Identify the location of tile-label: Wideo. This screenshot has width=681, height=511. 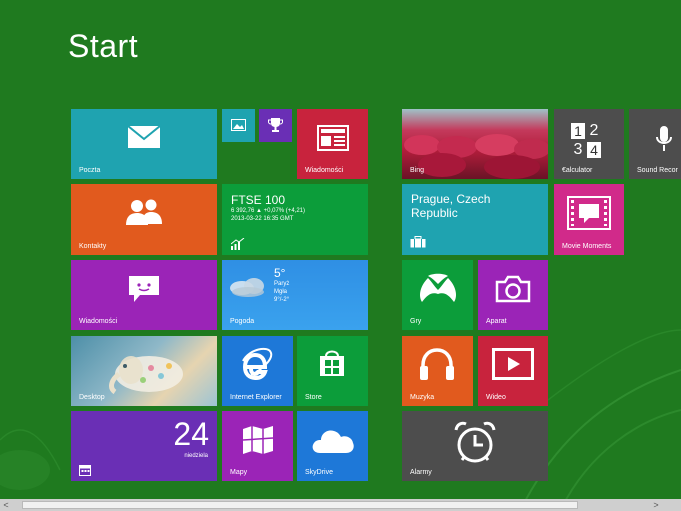
(496, 397).